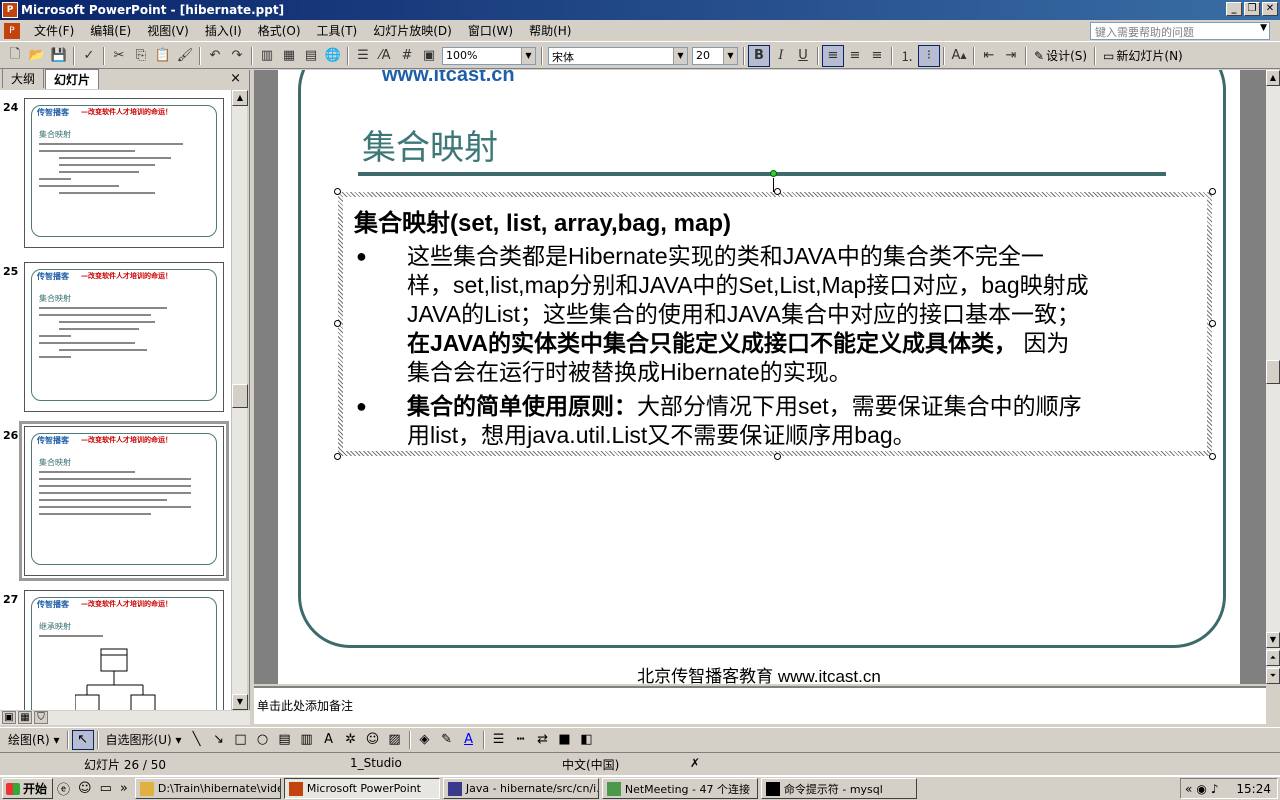 The width and height of the screenshot is (1280, 800). Describe the element at coordinates (9, 717) in the screenshot. I see `normal-view-icon: ▣` at that location.